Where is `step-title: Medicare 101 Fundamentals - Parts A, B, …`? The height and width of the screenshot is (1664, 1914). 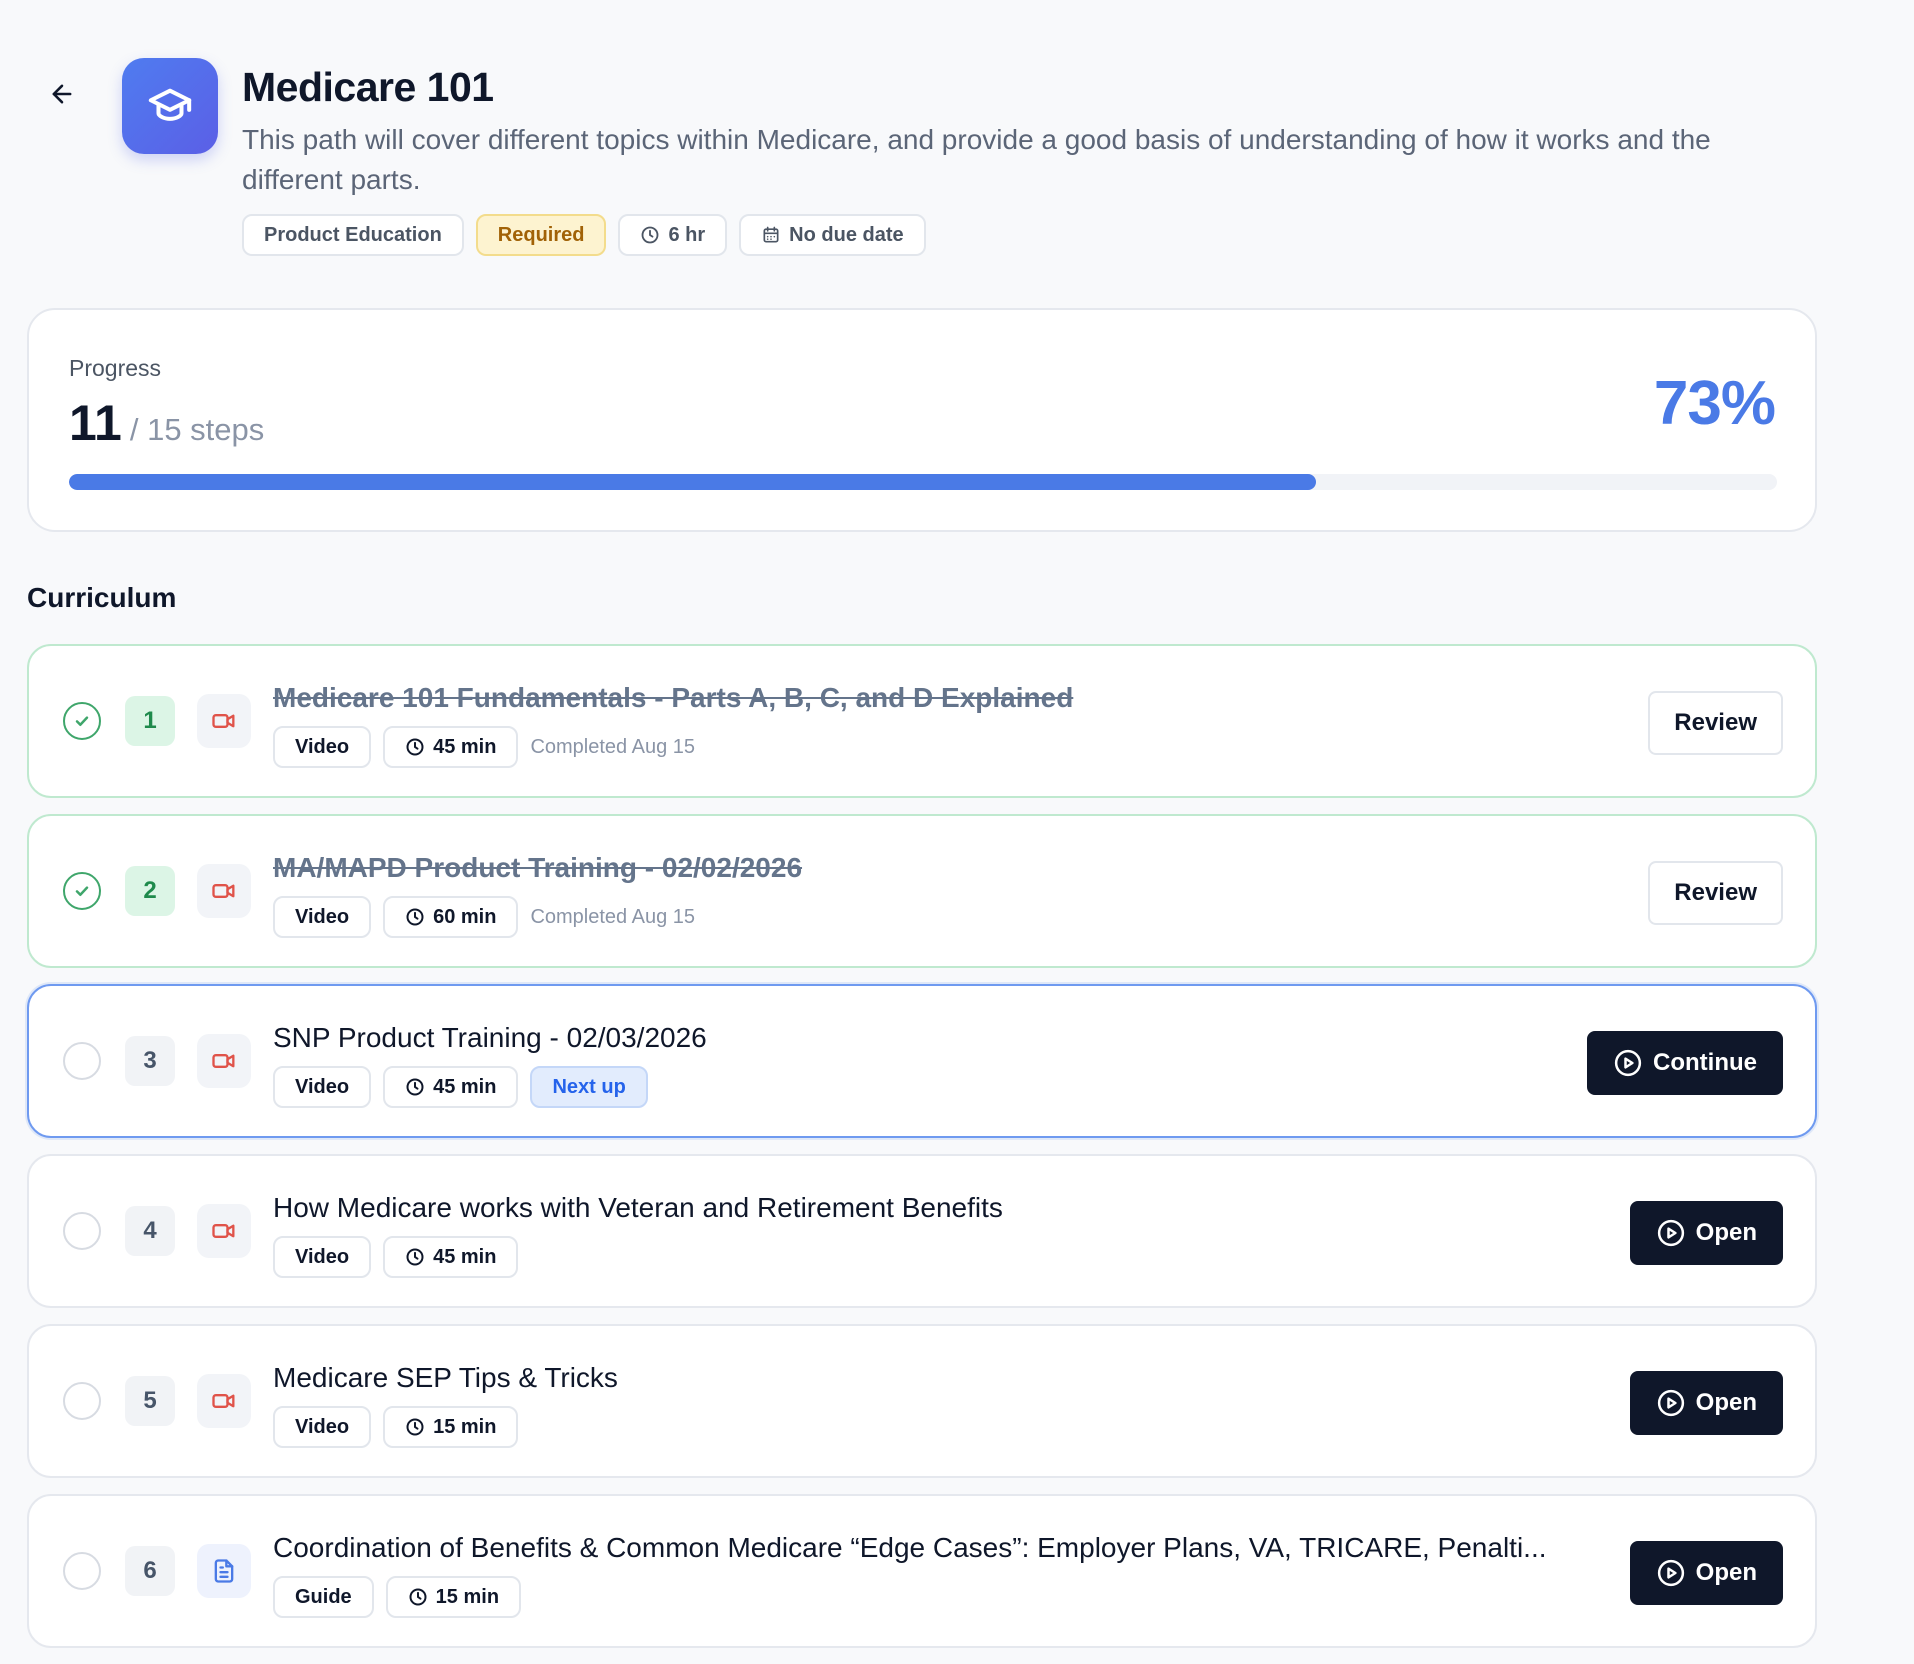 step-title: Medicare 101 Fundamentals - Parts A, B, … is located at coordinates (673, 697).